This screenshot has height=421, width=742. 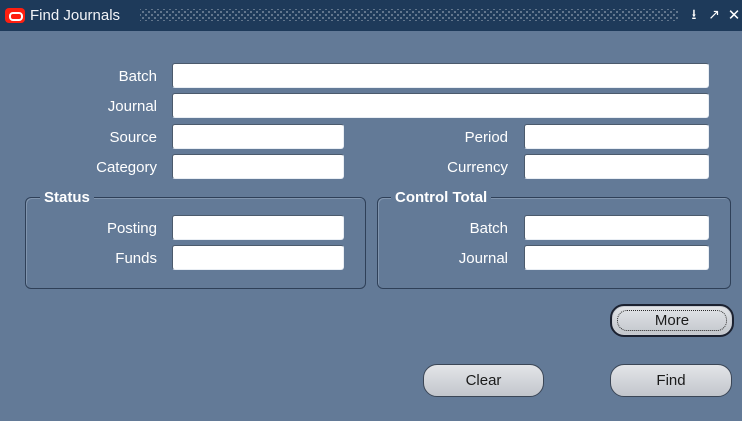 What do you see at coordinates (440, 105) in the screenshot?
I see `journal-field` at bounding box center [440, 105].